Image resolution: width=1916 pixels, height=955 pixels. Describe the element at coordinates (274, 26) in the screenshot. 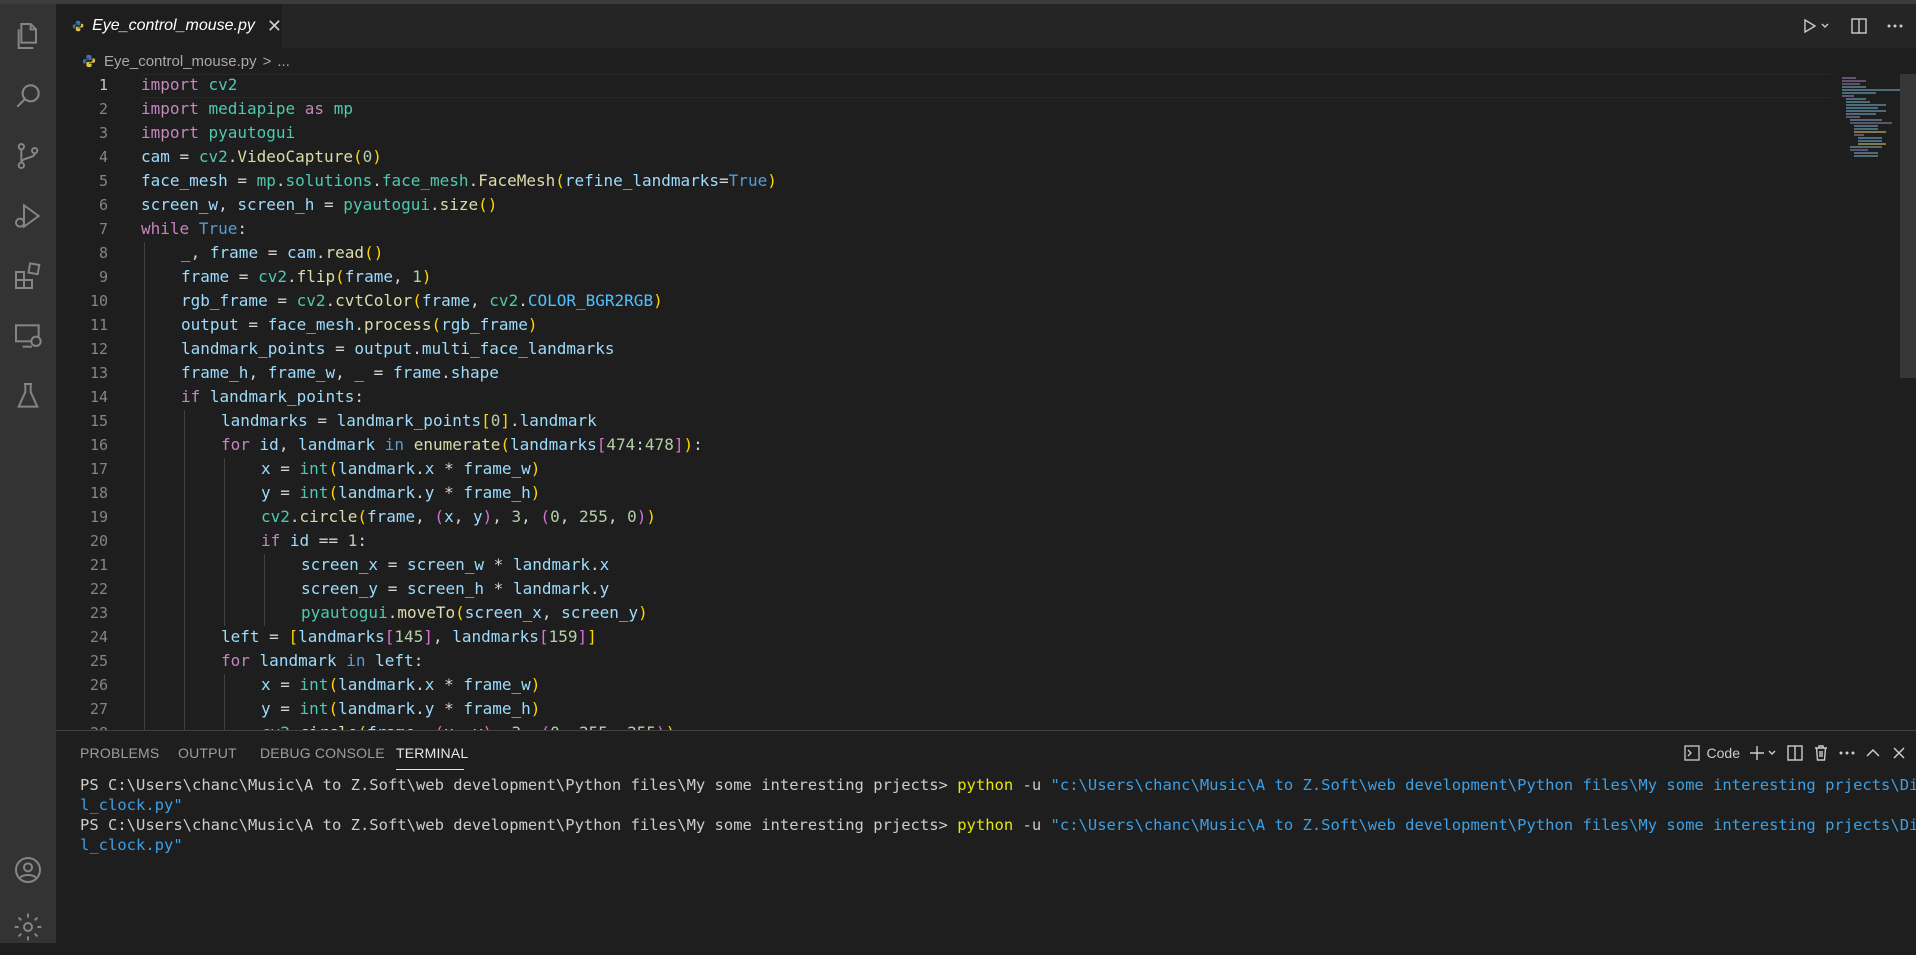

I see `close-icon: ✕` at that location.